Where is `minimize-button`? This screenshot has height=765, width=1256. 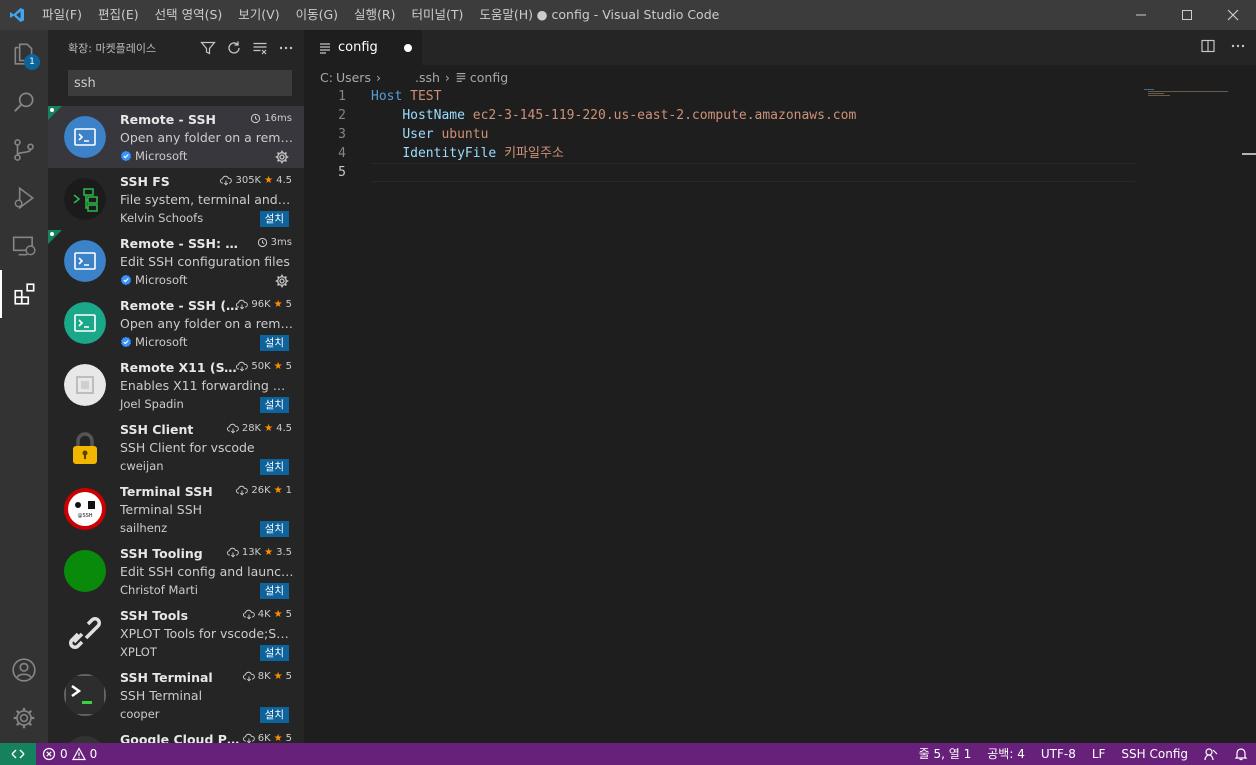
minimize-button is located at coordinates (1141, 15).